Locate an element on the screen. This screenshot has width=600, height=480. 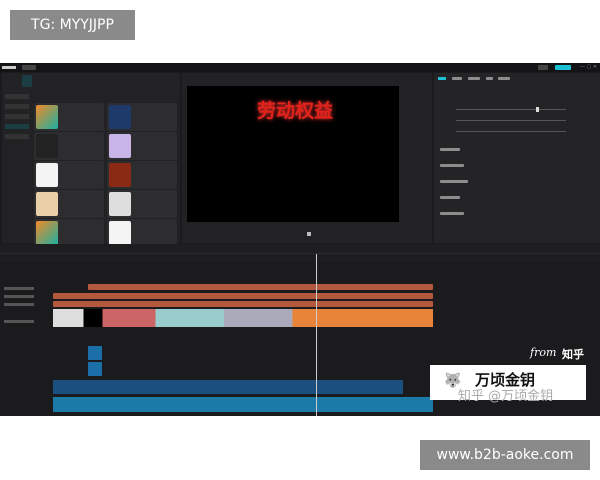
watermark-from: from is located at coordinates (543, 352).